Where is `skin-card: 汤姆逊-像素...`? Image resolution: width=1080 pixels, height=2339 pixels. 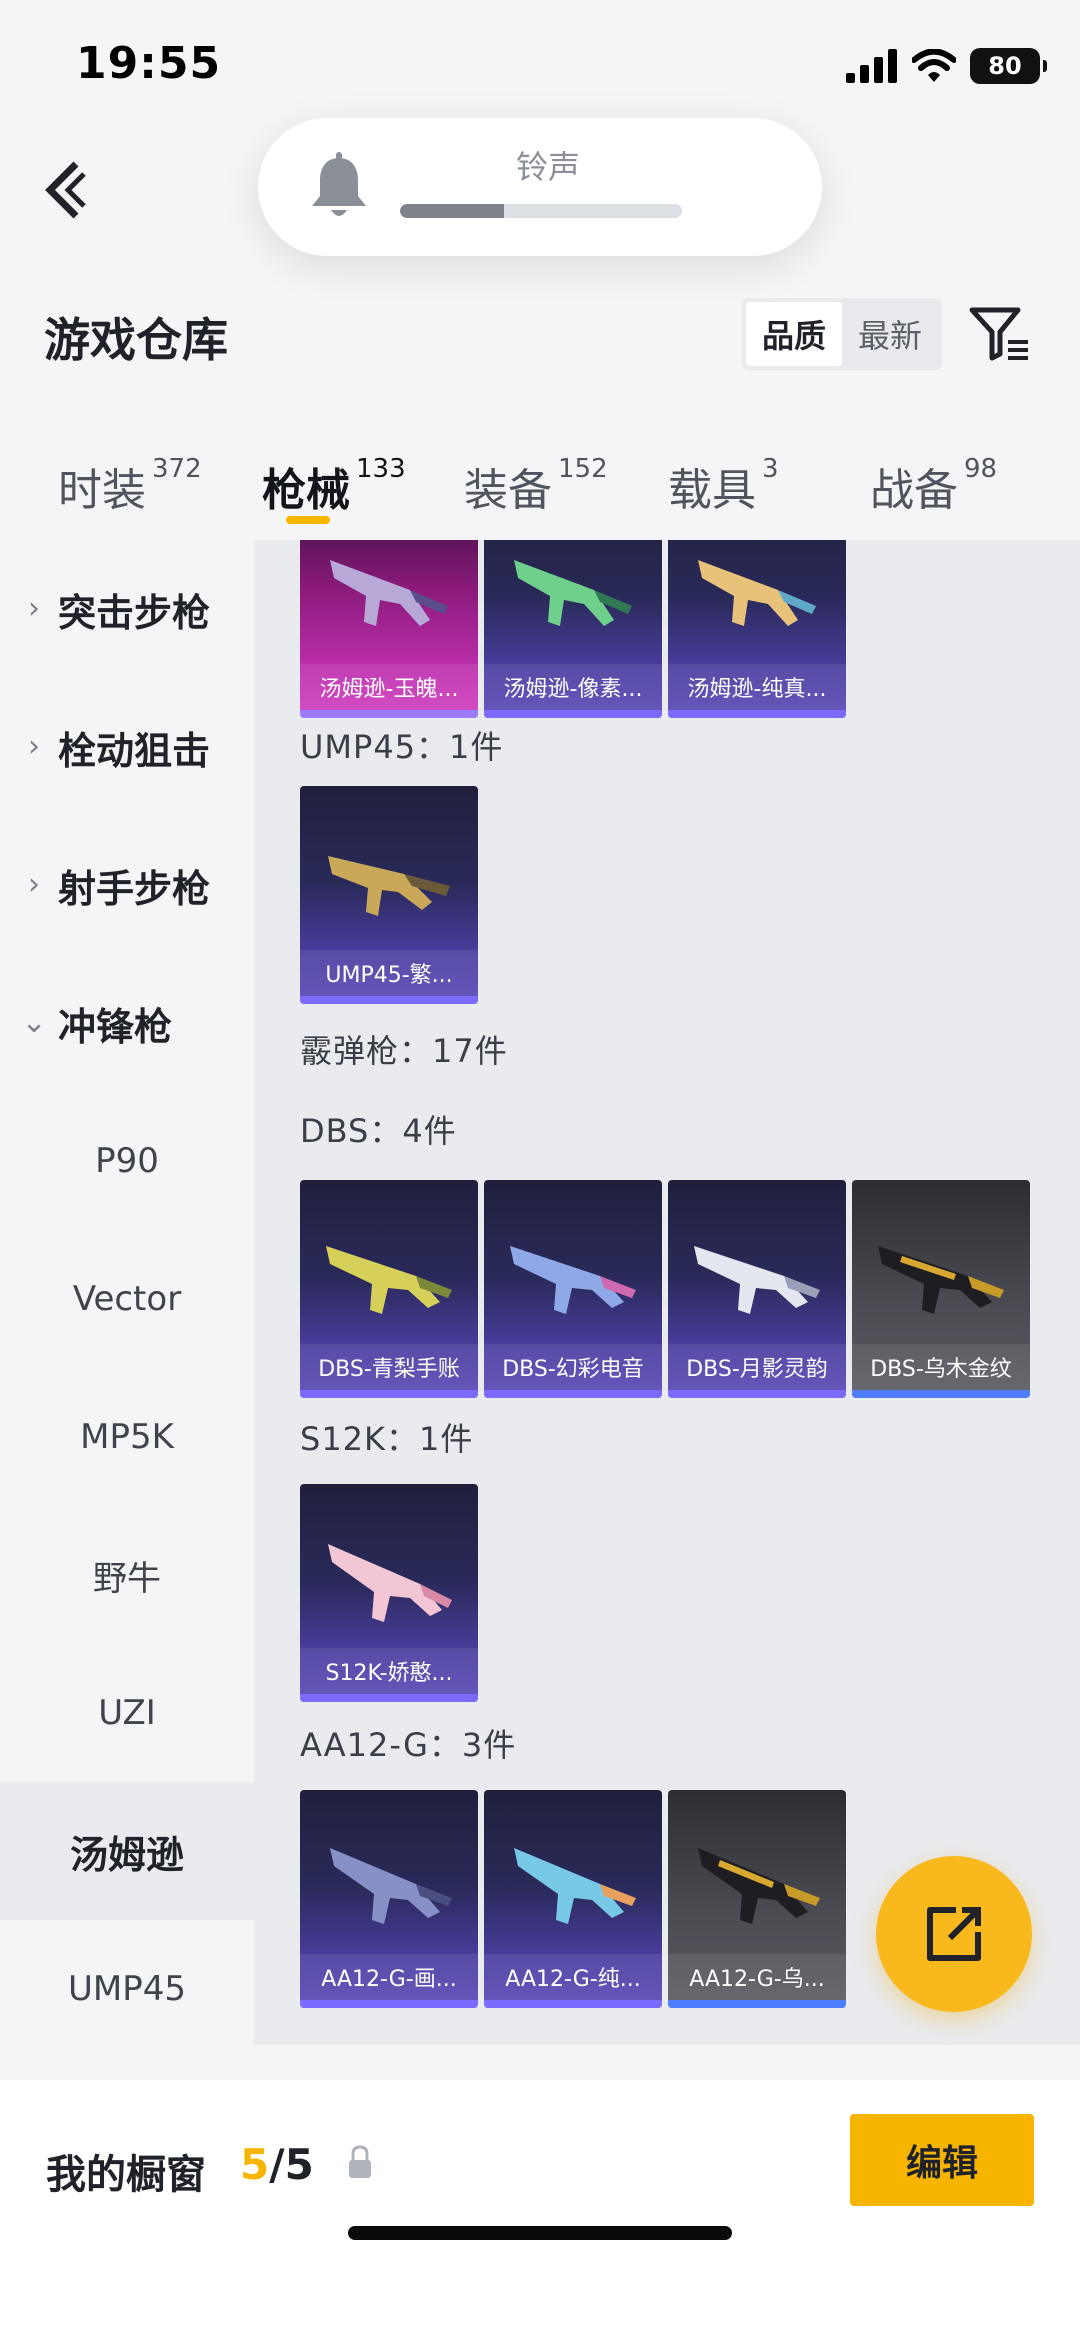
skin-card: 汤姆逊-像素... is located at coordinates (573, 629).